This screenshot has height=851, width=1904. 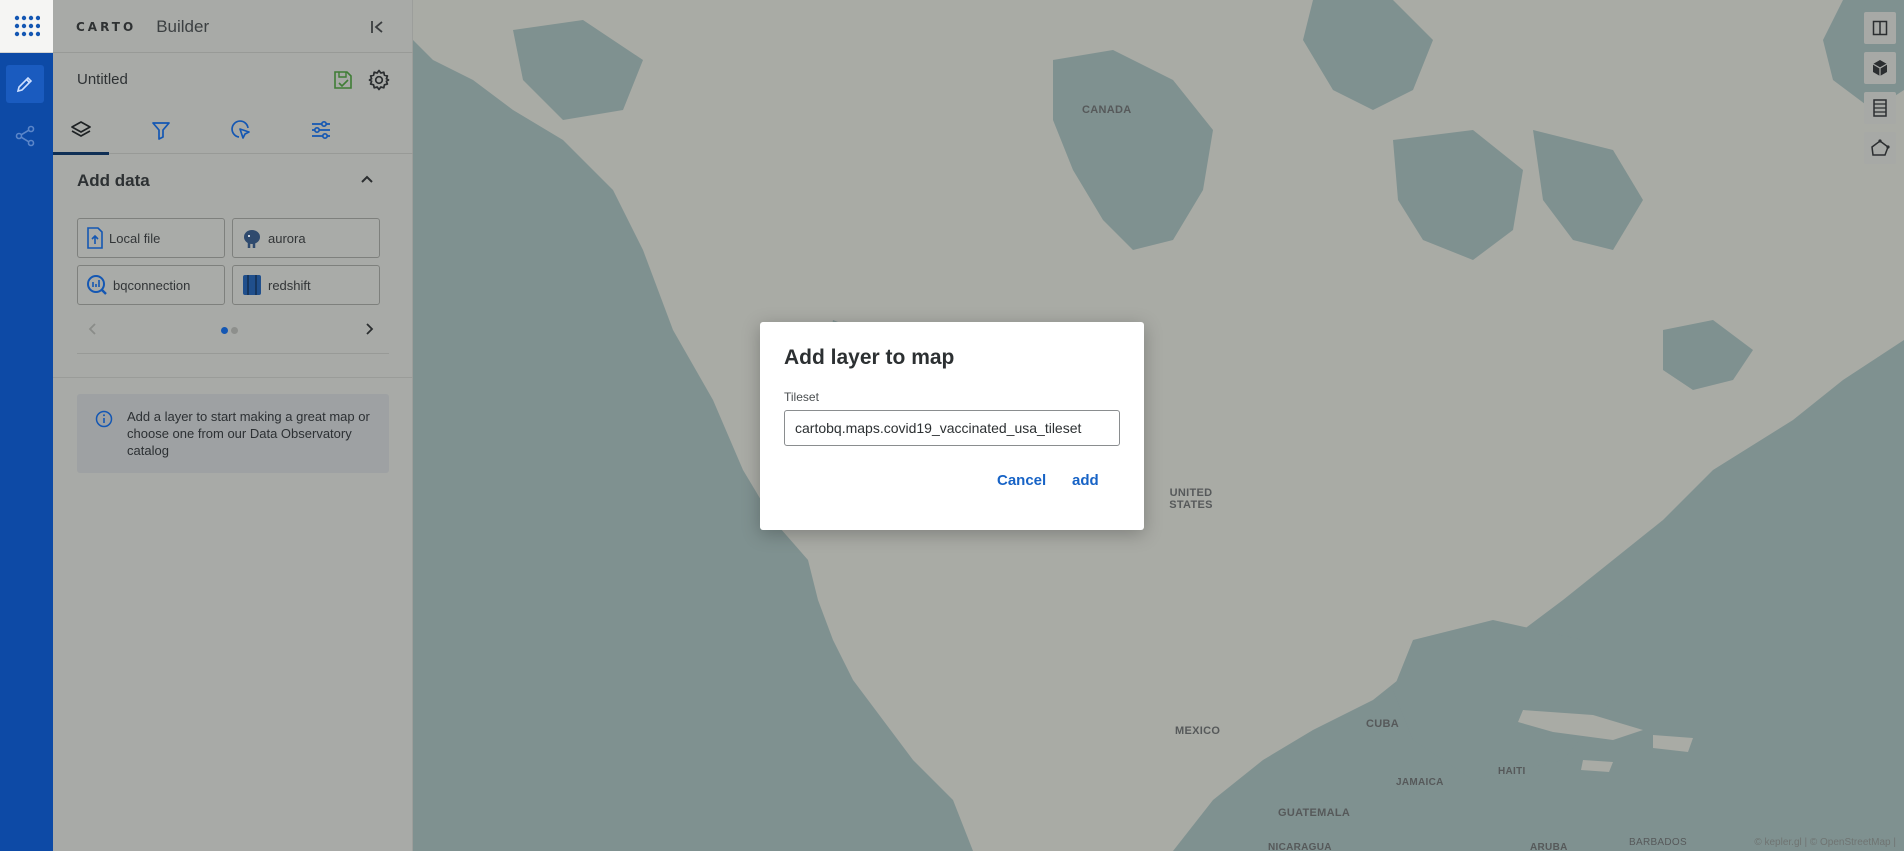 I want to click on add-layer-dialog: Add layer to map Tileset Cancel add, so click(x=952, y=426).